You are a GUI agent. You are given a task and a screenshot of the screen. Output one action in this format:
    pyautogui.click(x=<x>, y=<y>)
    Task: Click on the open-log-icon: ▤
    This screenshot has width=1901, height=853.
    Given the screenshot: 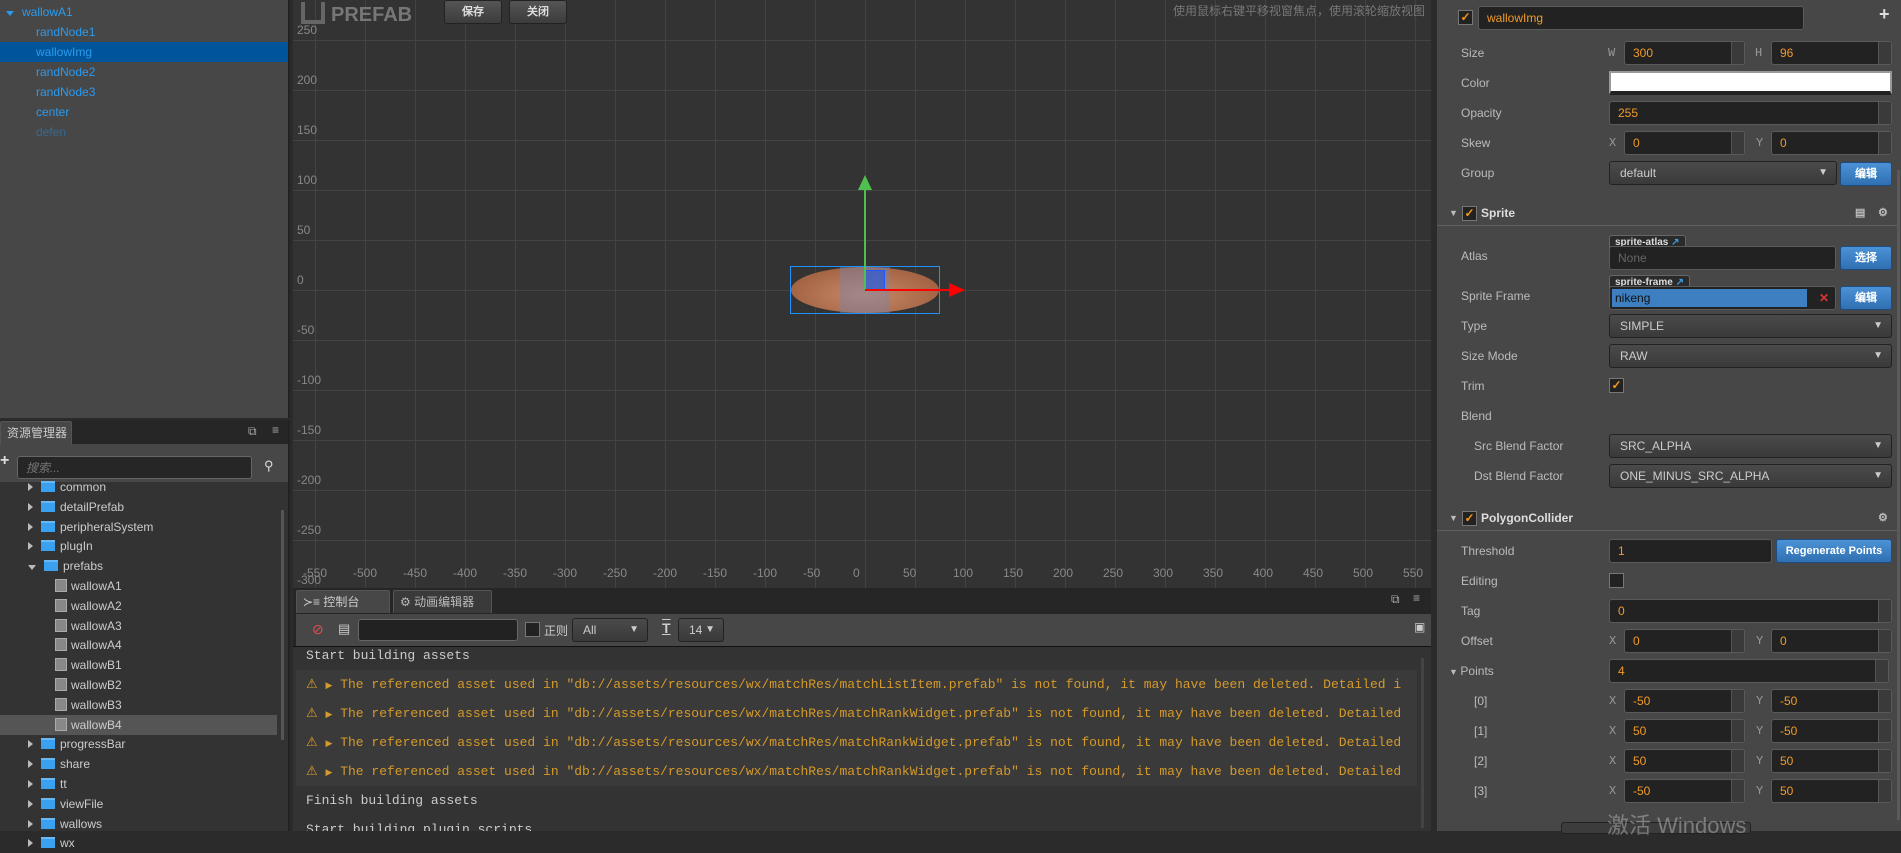 What is the action you would take?
    pyautogui.click(x=344, y=629)
    